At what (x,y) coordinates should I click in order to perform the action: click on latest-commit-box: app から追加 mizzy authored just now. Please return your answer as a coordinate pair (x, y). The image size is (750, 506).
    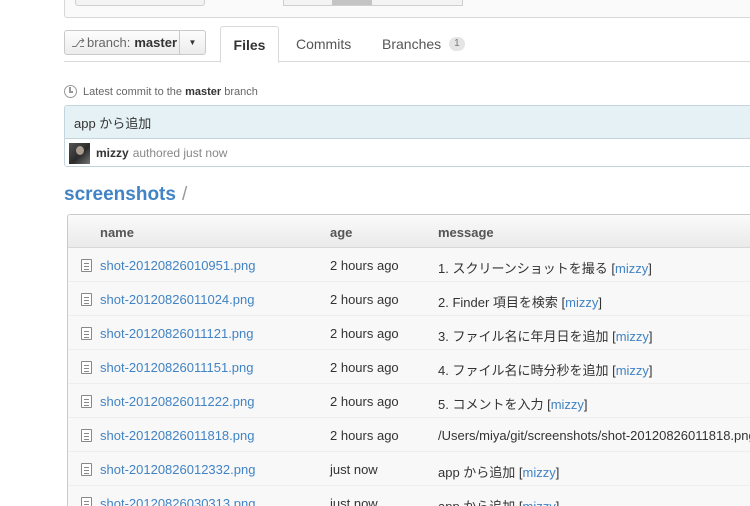
    Looking at the image, I should click on (407, 136).